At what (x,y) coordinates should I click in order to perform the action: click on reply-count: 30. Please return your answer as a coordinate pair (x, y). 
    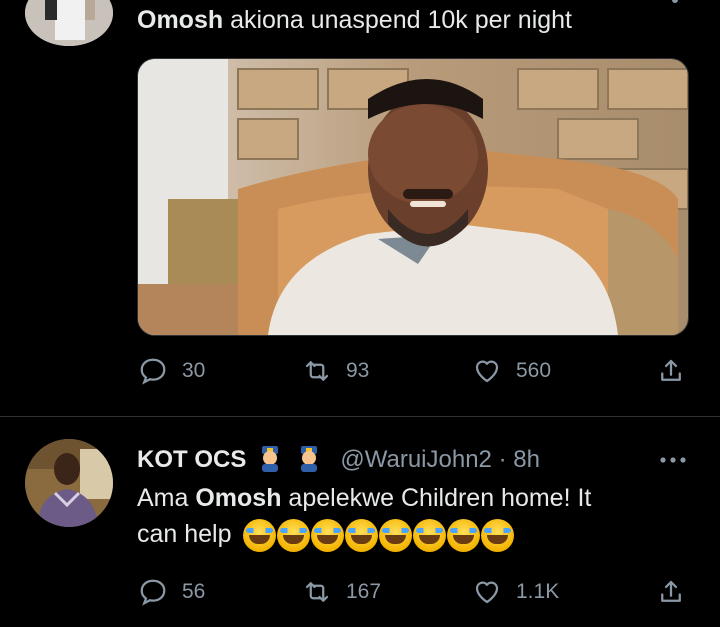
    Looking at the image, I should click on (194, 370).